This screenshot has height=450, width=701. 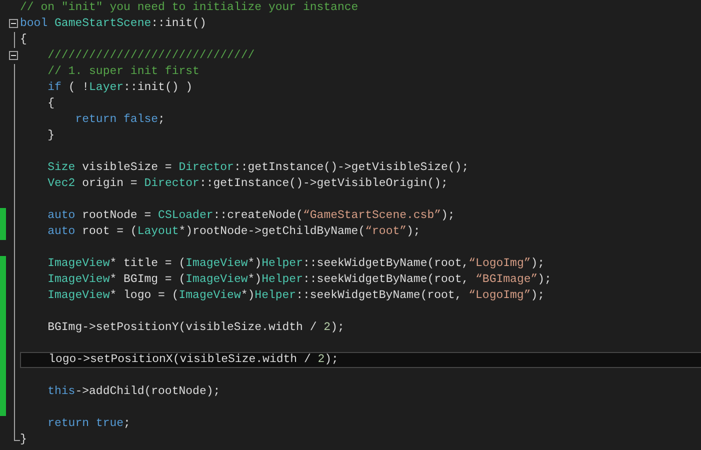 I want to click on code-line: this->addChild(rootNode);, so click(x=134, y=392).